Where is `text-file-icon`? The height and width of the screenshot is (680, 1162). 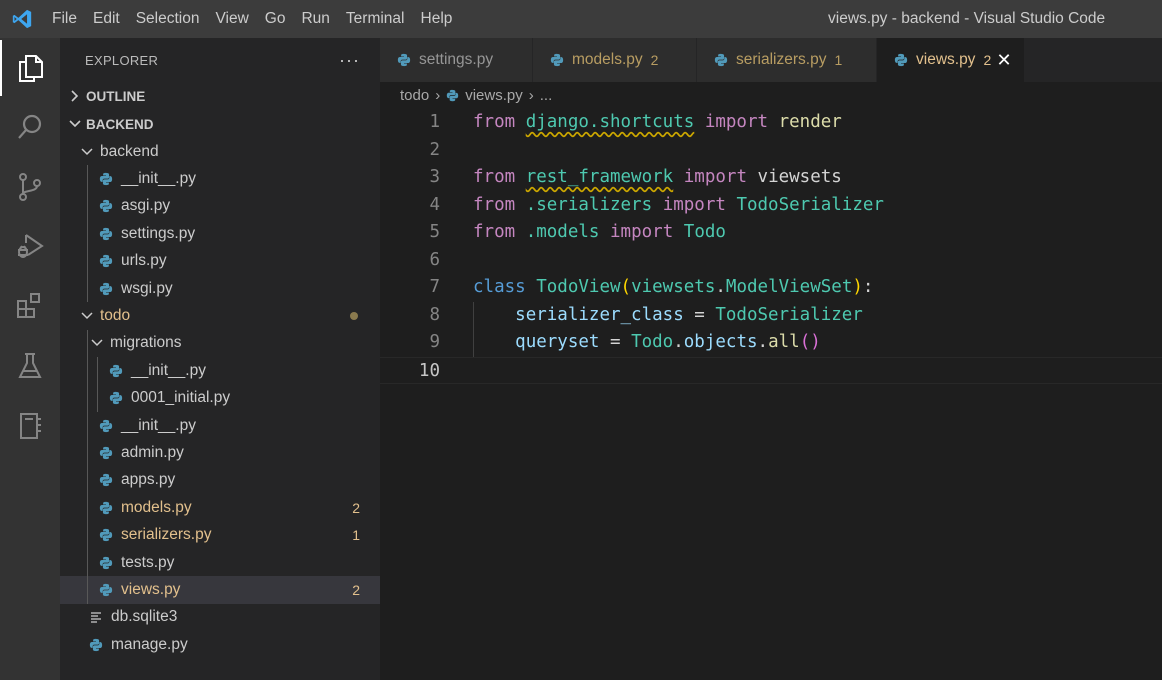 text-file-icon is located at coordinates (96, 617).